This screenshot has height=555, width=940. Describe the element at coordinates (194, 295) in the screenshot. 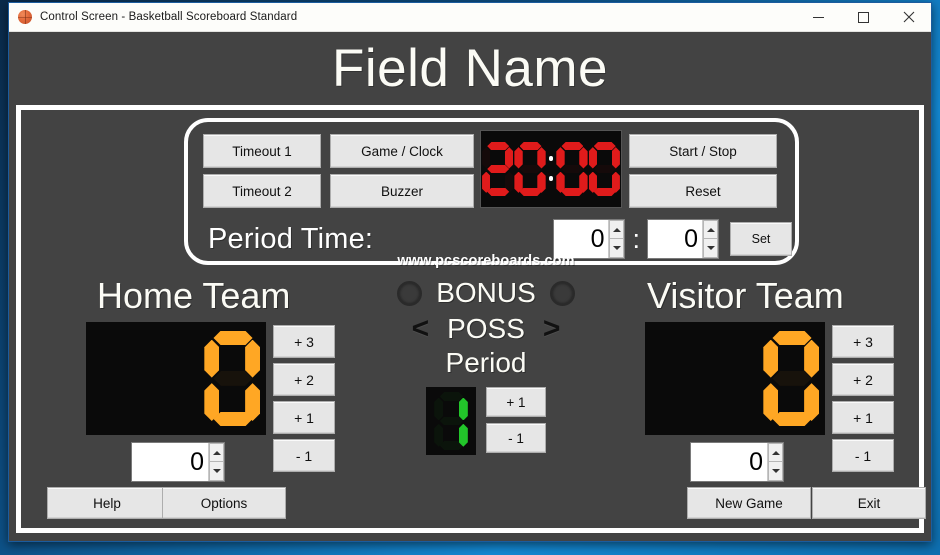

I see `home-team-title: Home Team` at that location.